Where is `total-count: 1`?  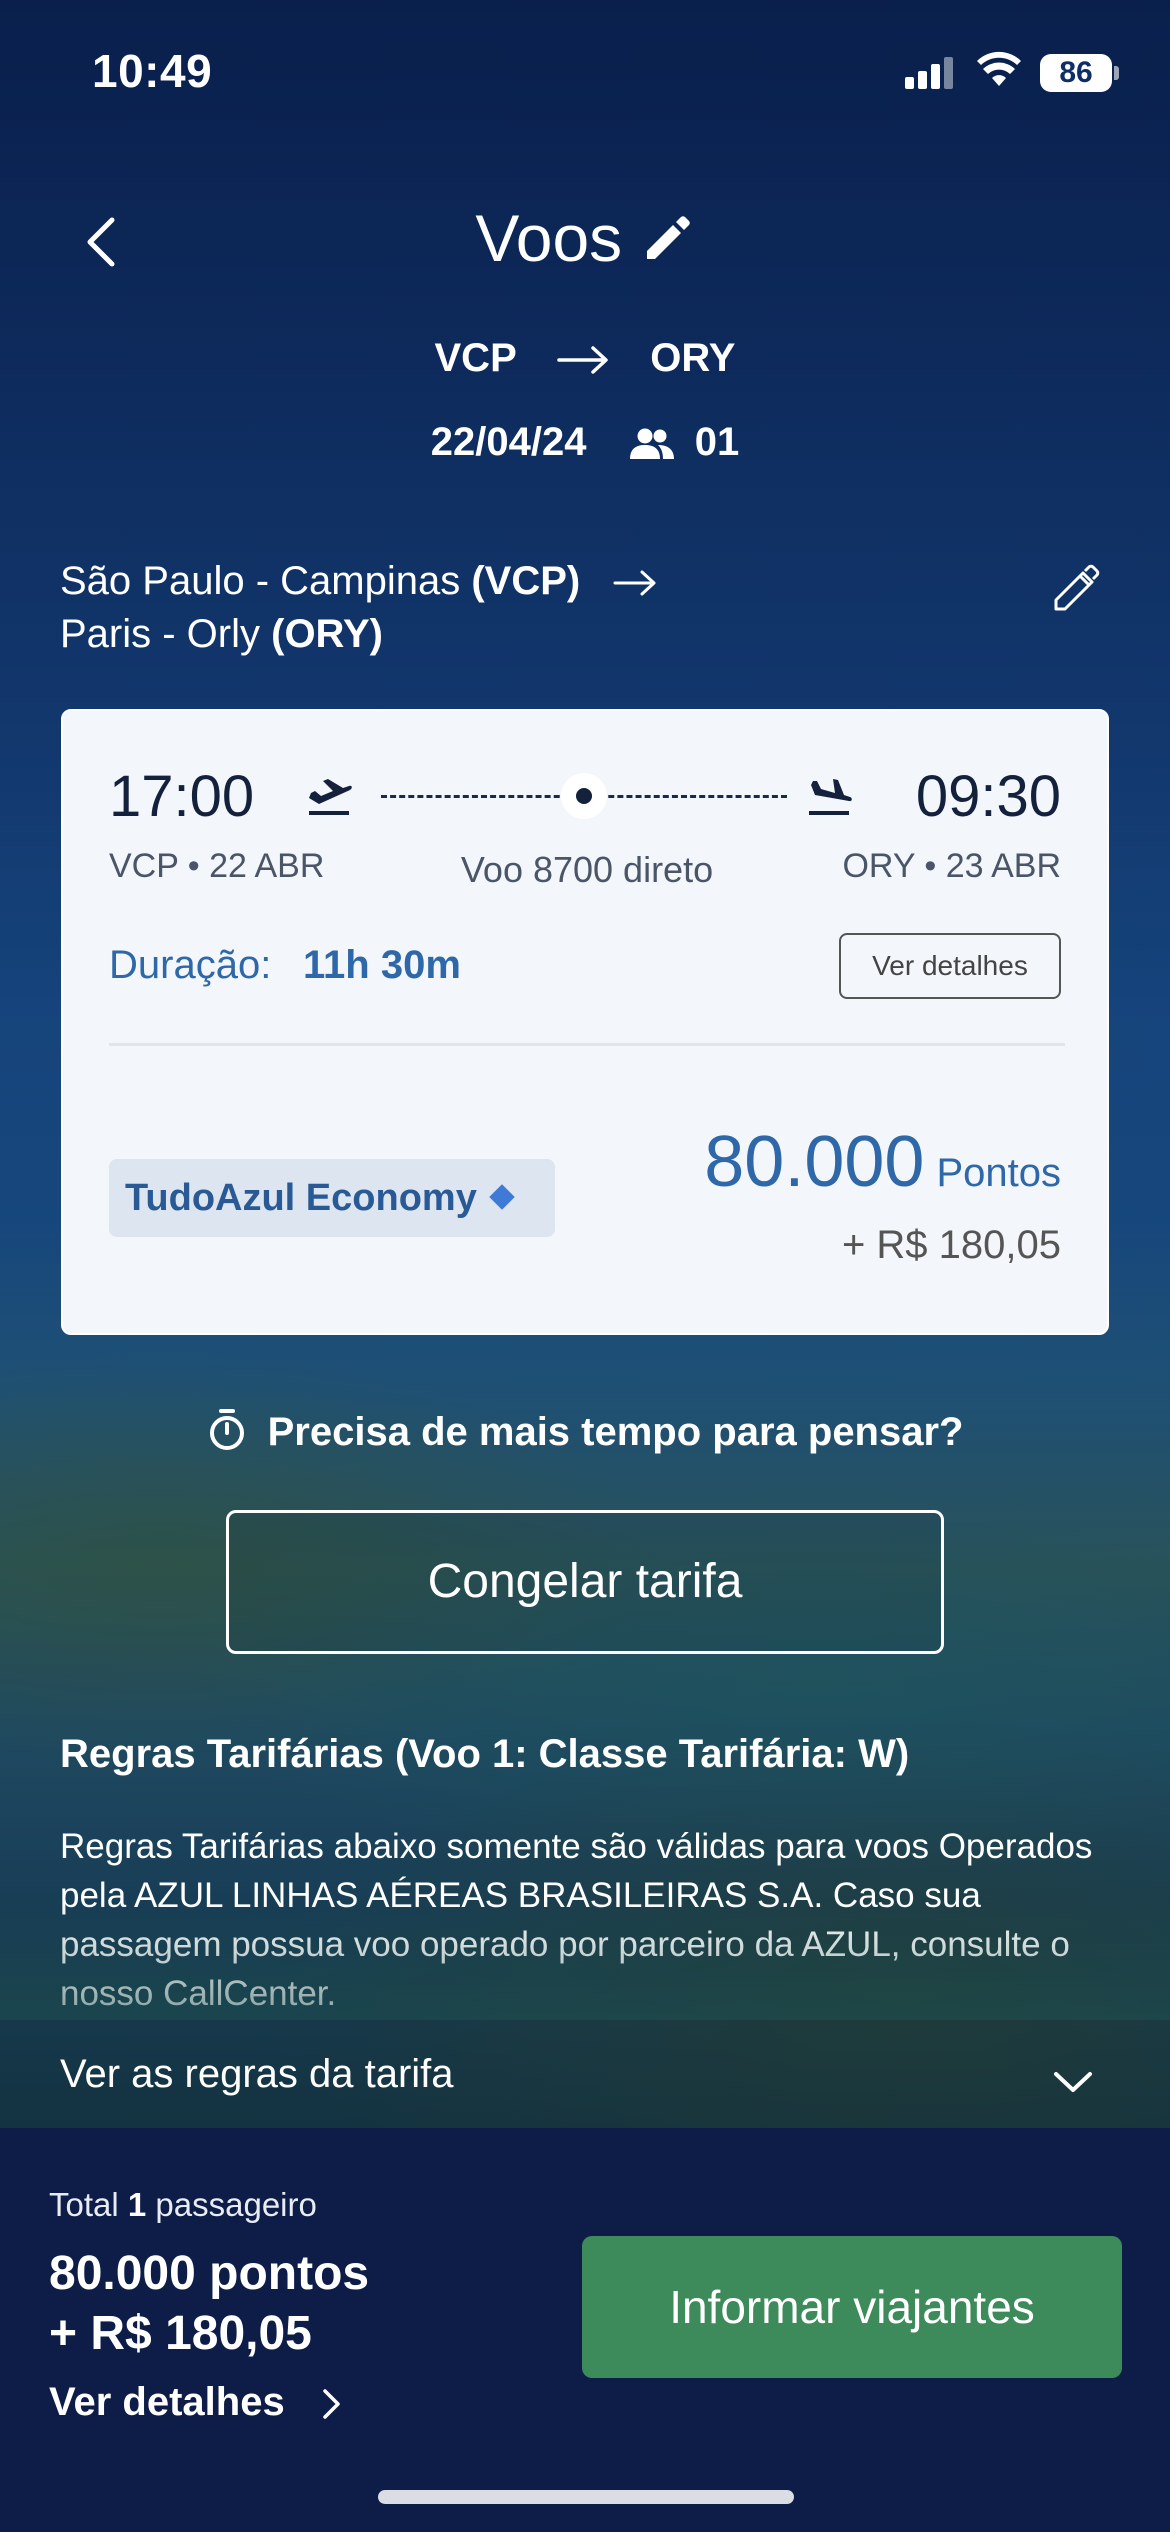 total-count: 1 is located at coordinates (137, 2204).